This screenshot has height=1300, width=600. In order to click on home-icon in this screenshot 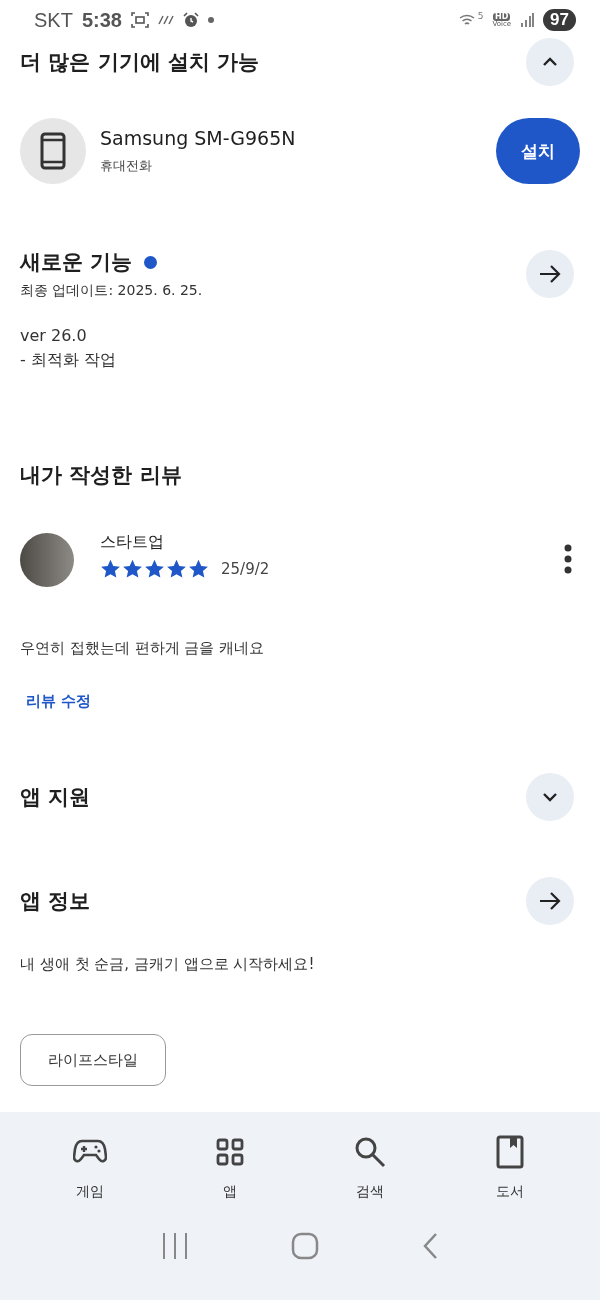, I will do `click(305, 1246)`.